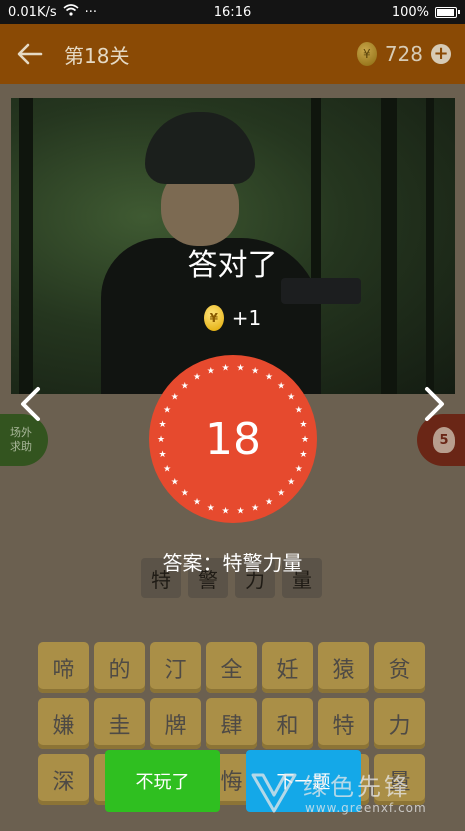 Image resolution: width=465 pixels, height=831 pixels. I want to click on reward-amount: +1, so click(246, 318).